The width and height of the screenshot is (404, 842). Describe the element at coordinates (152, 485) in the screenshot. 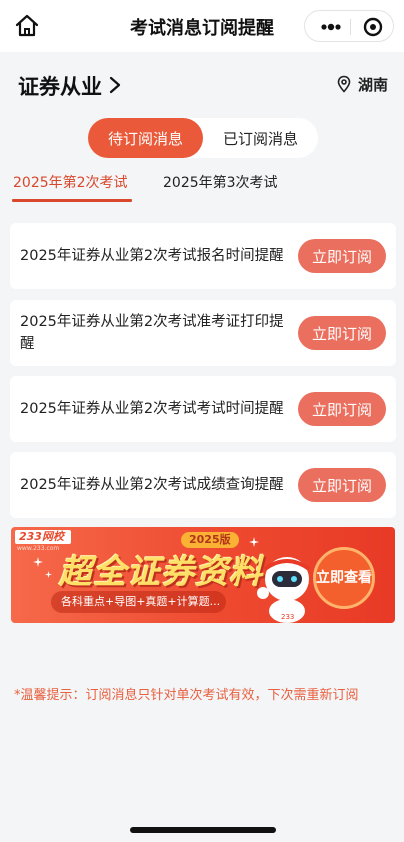

I see `reminder-text: 2025年证券从业第2次考试成绩查询提醒` at that location.